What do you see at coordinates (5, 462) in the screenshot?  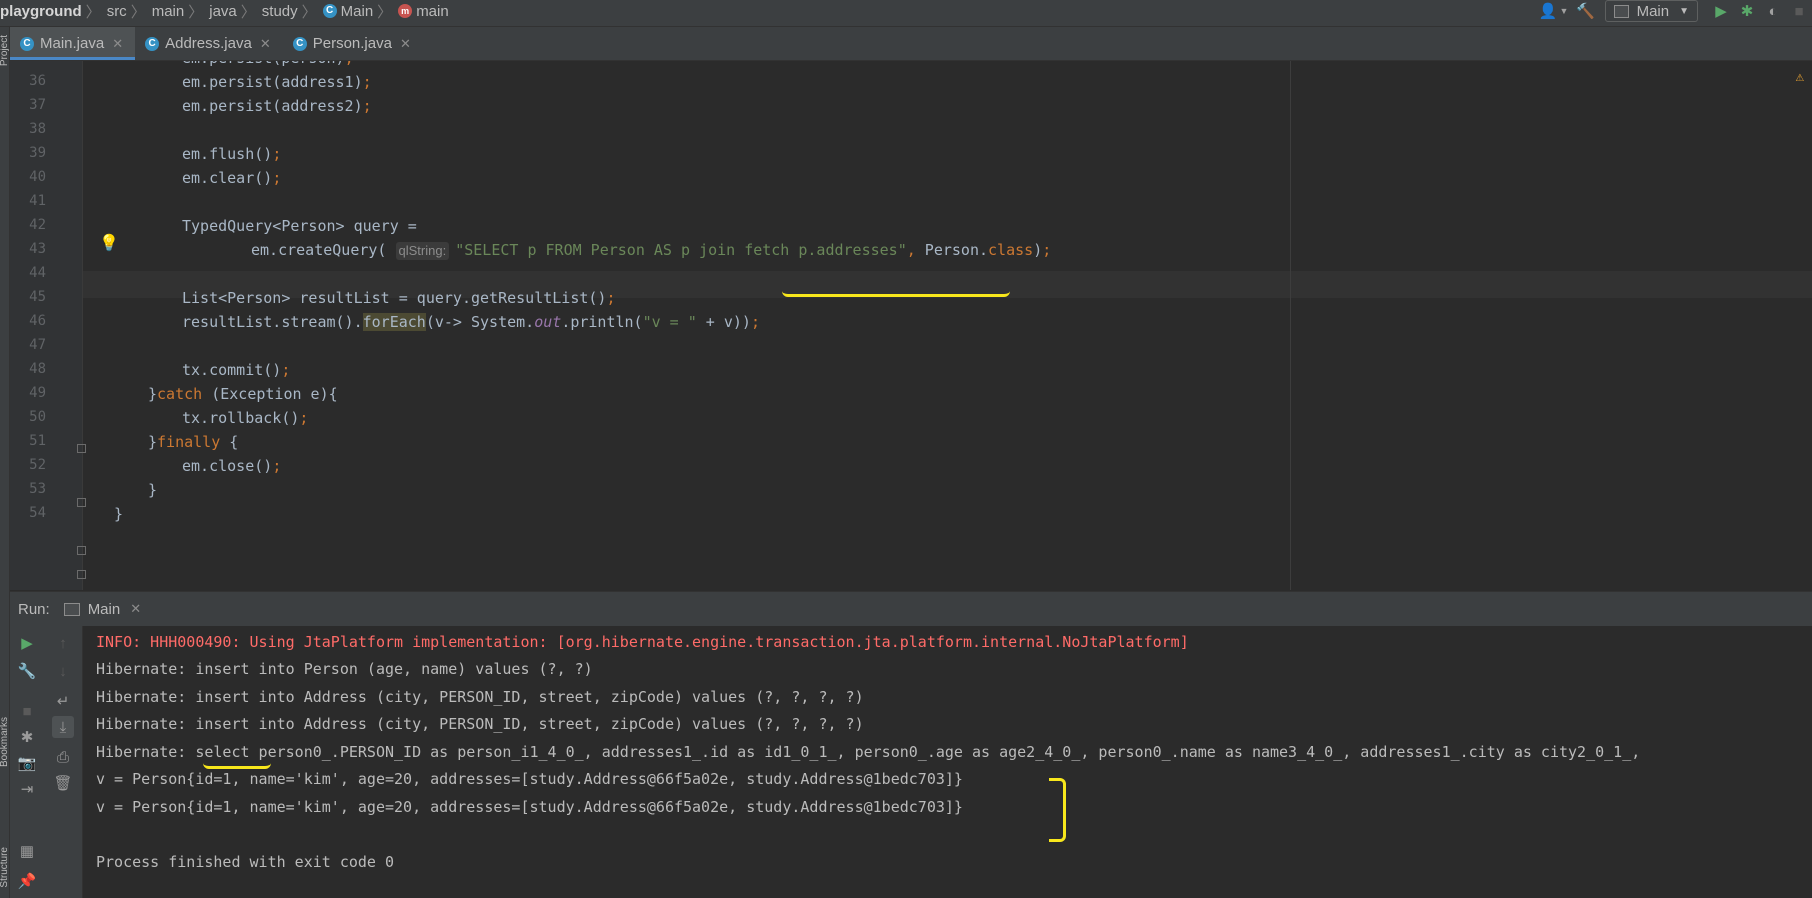 I see `left-tool-strip: Project Bookmarks Structure` at bounding box center [5, 462].